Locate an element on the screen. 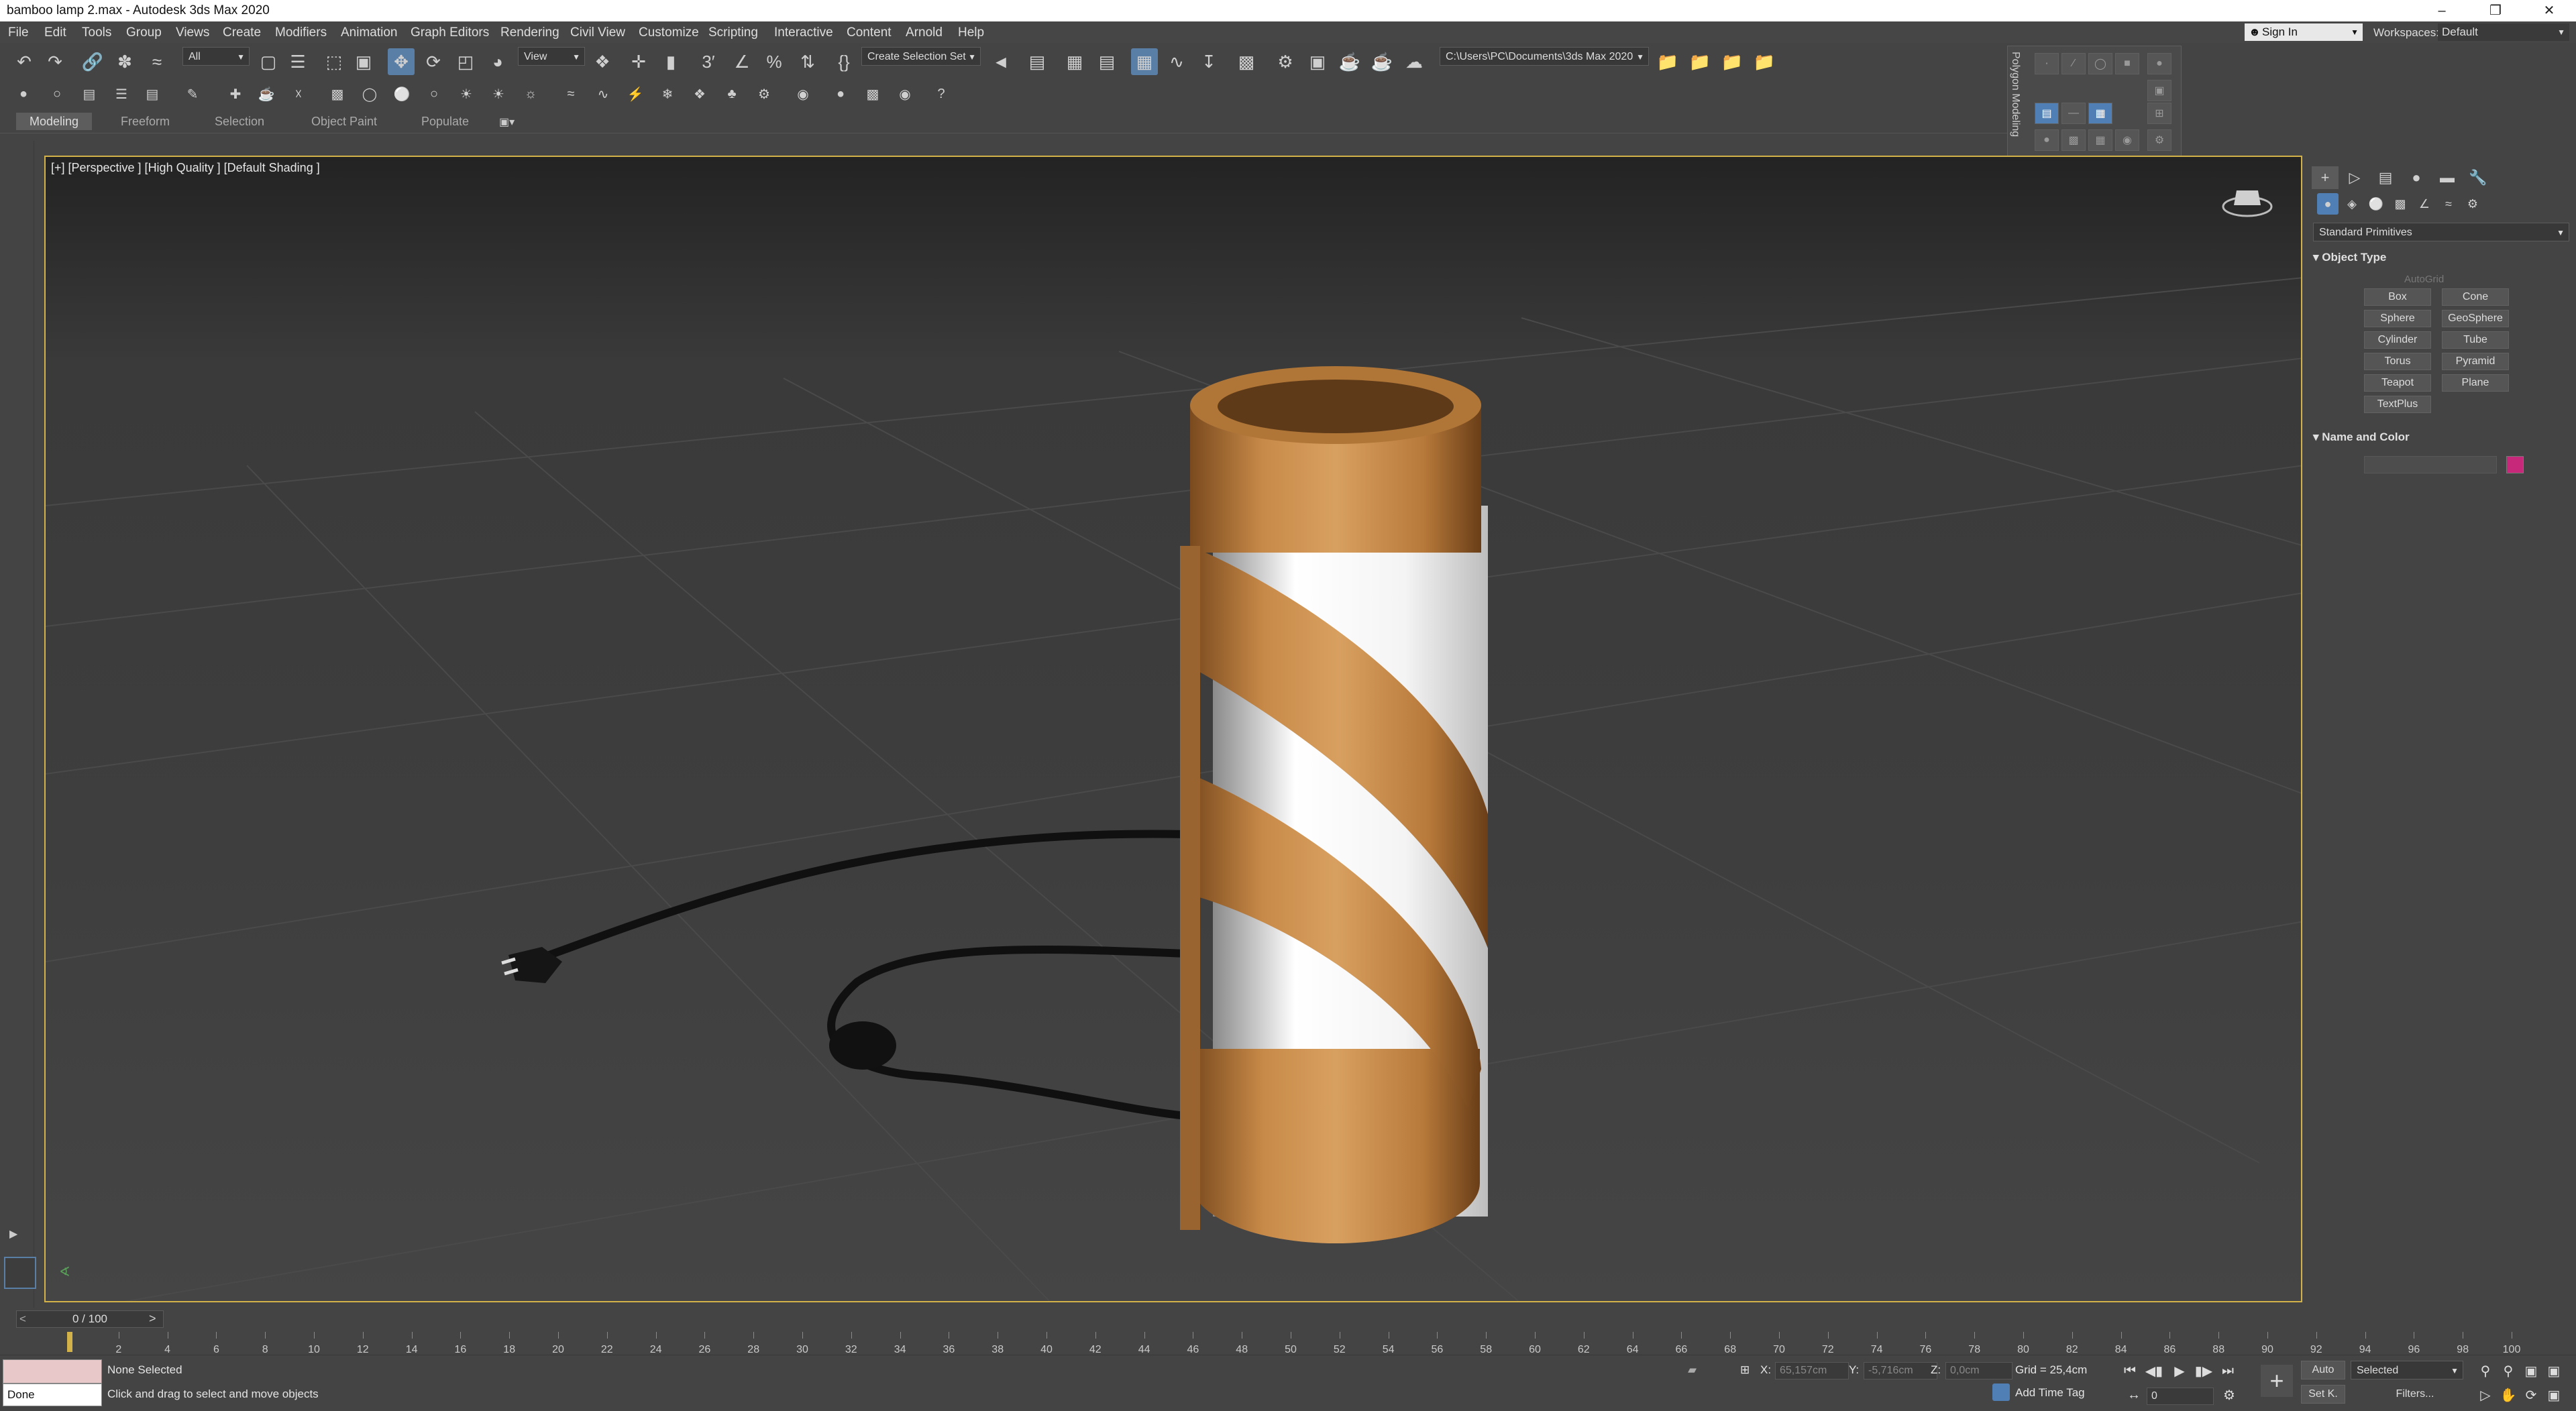  expand-arrow-icon: ▶ is located at coordinates (13, 1234).